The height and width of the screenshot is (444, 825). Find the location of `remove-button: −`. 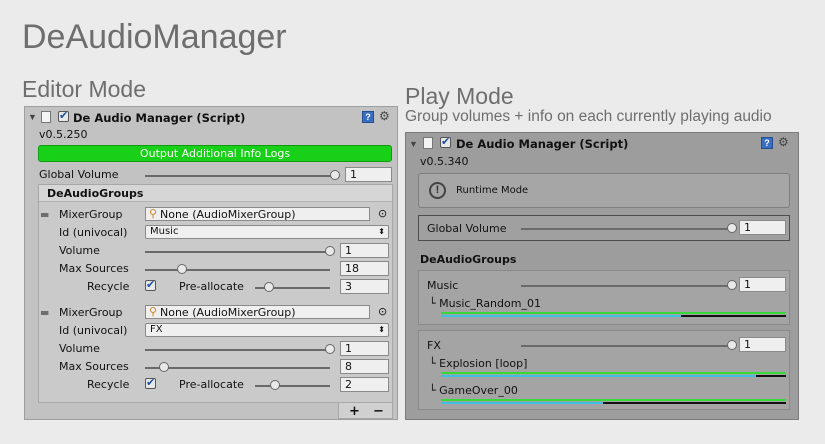

remove-button: − is located at coordinates (378, 411).